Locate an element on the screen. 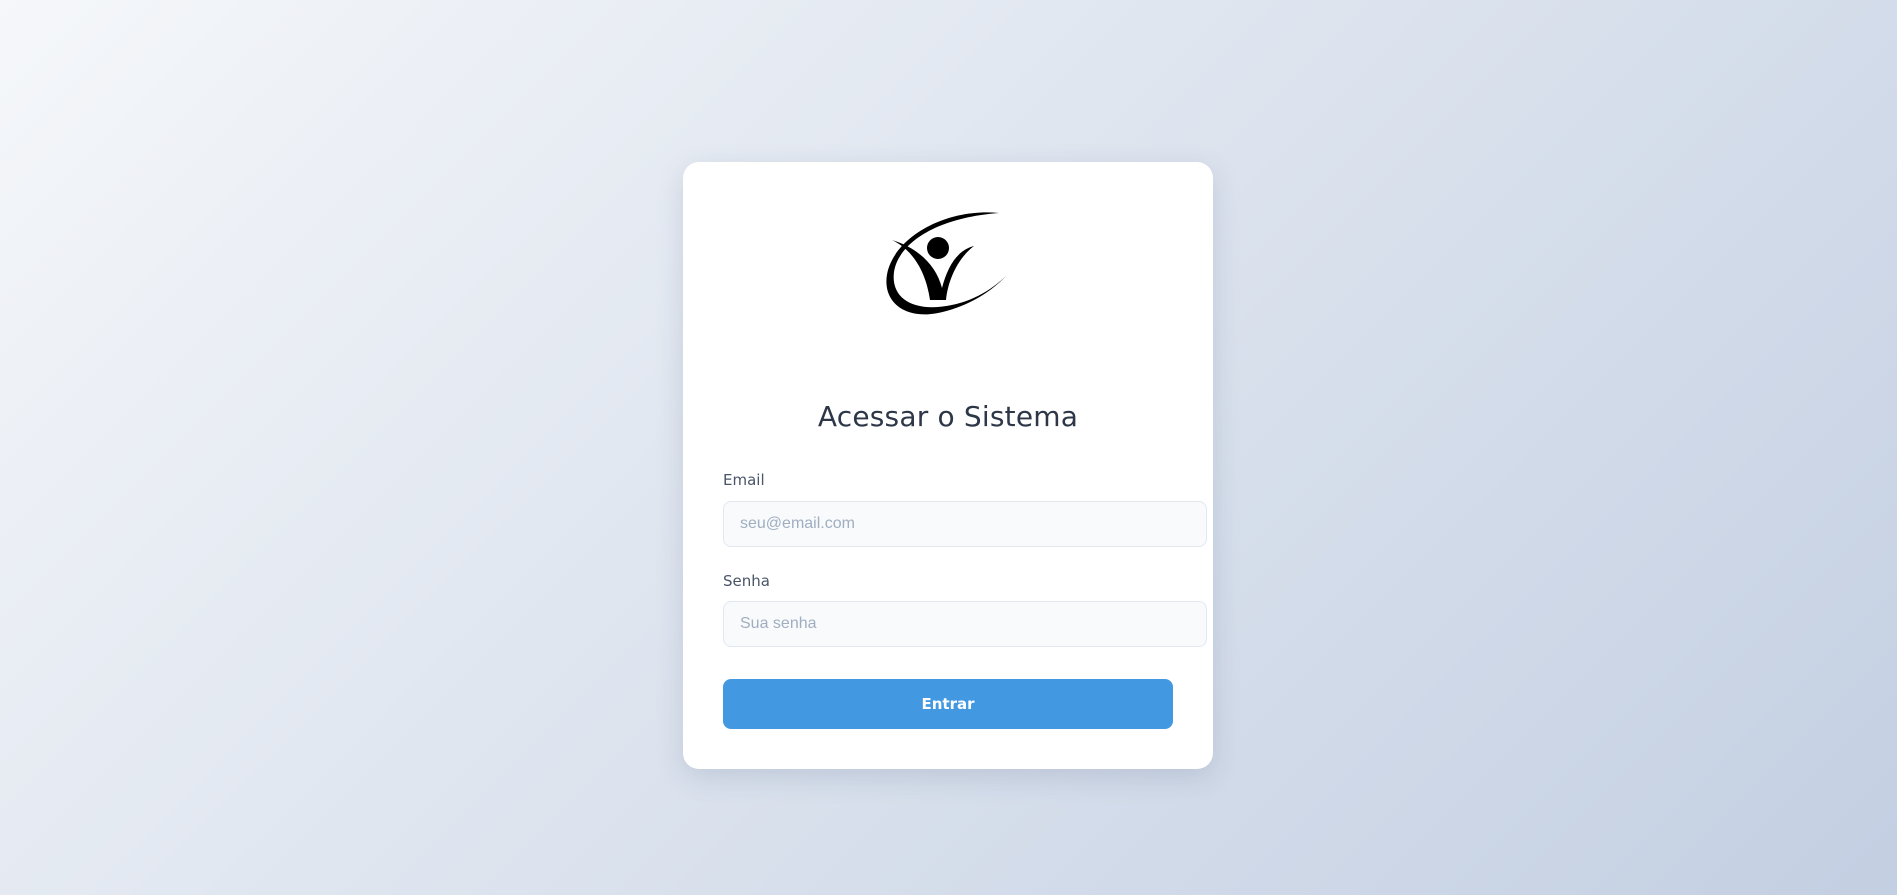 Image resolution: width=1897 pixels, height=895 pixels. submit-button: Entrar is located at coordinates (948, 704).